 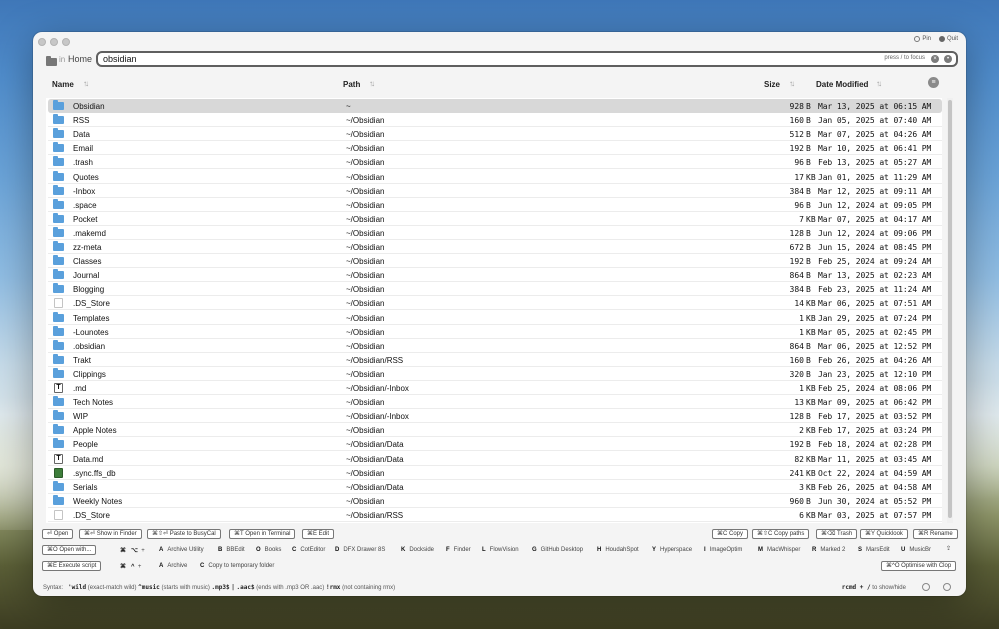 What do you see at coordinates (110, 534) in the screenshot?
I see `show-in-finder-button: ⌘⏎ Show in Finder` at bounding box center [110, 534].